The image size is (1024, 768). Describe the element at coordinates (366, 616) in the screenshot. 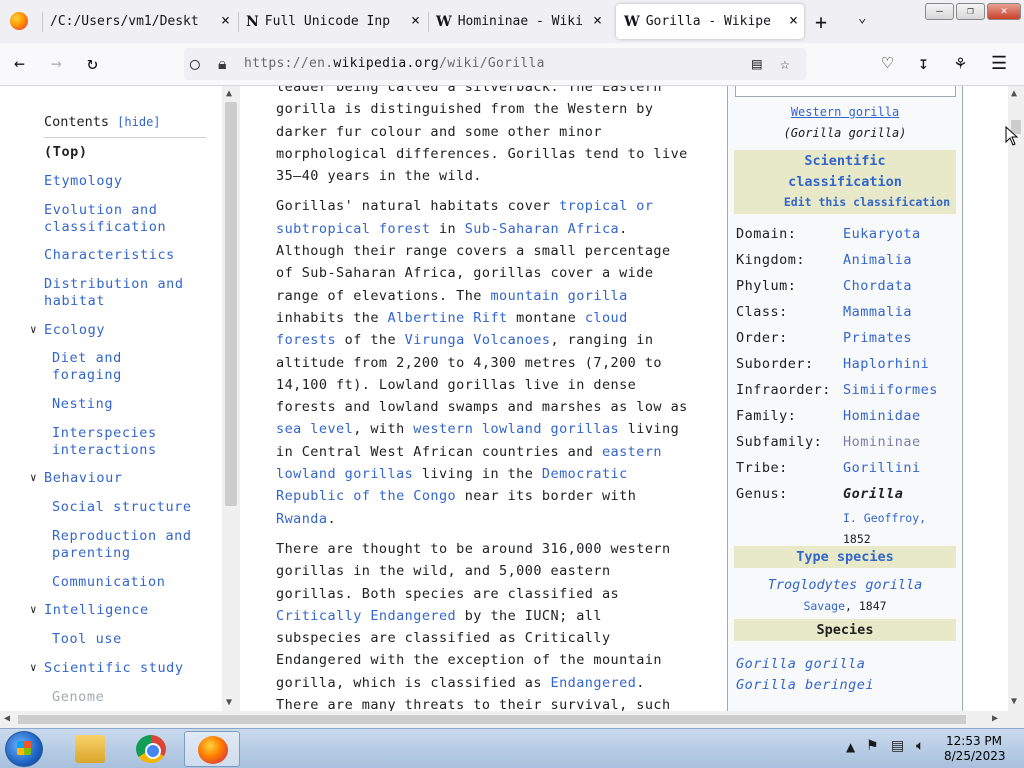

I see `link-critically-endangered: Critically Endangered` at that location.